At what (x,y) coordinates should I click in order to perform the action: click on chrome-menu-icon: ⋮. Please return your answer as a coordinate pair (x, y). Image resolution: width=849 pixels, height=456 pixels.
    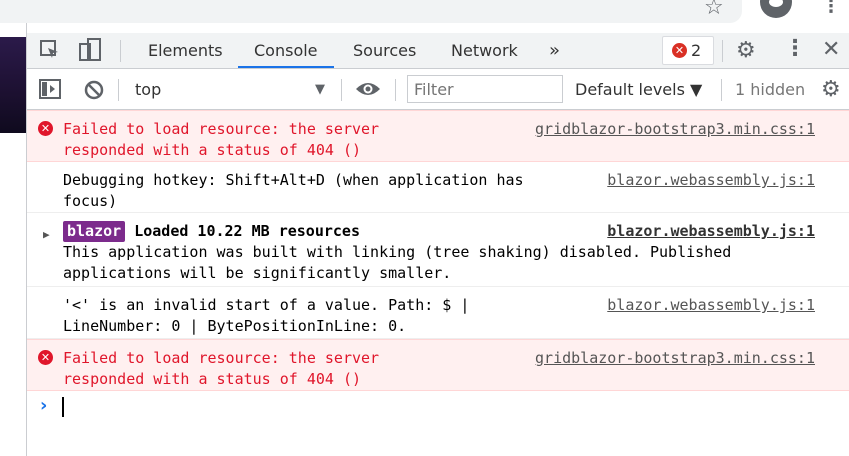
    Looking at the image, I should click on (831, 8).